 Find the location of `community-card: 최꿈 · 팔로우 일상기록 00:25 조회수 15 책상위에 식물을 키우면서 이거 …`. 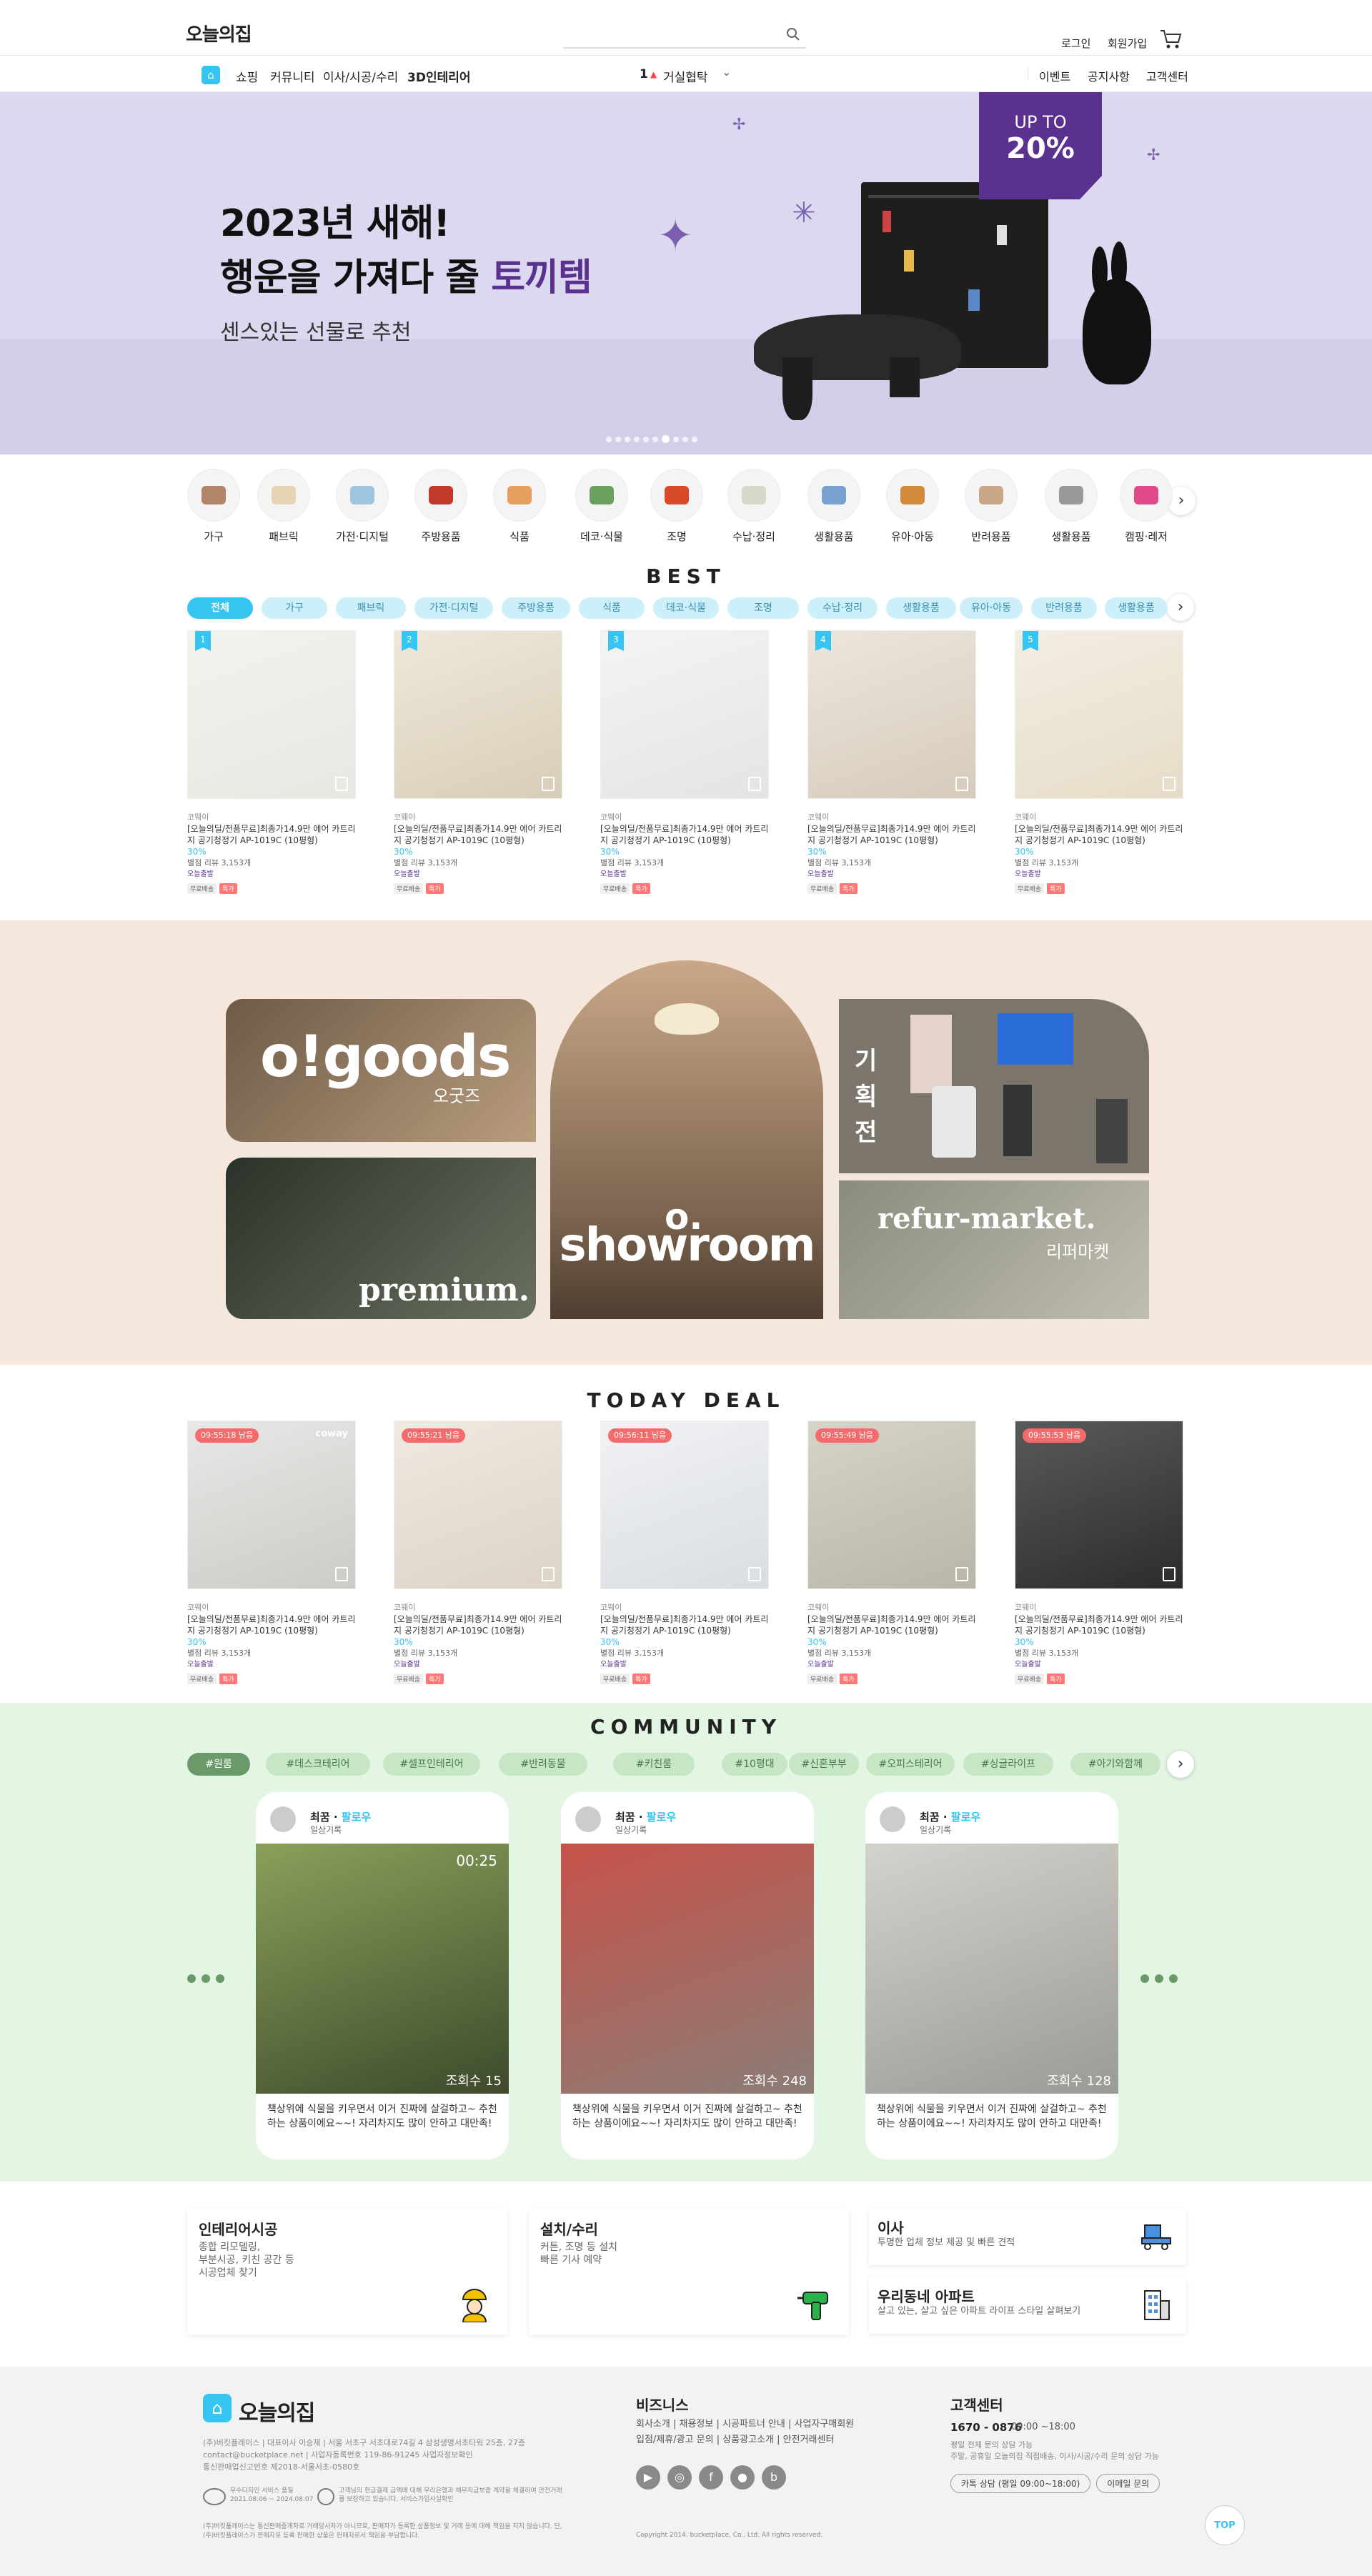

community-card: 최꿈 · 팔로우 일상기록 00:25 조회수 15 책상위에 식물을 키우면서 이거 … is located at coordinates (382, 1975).